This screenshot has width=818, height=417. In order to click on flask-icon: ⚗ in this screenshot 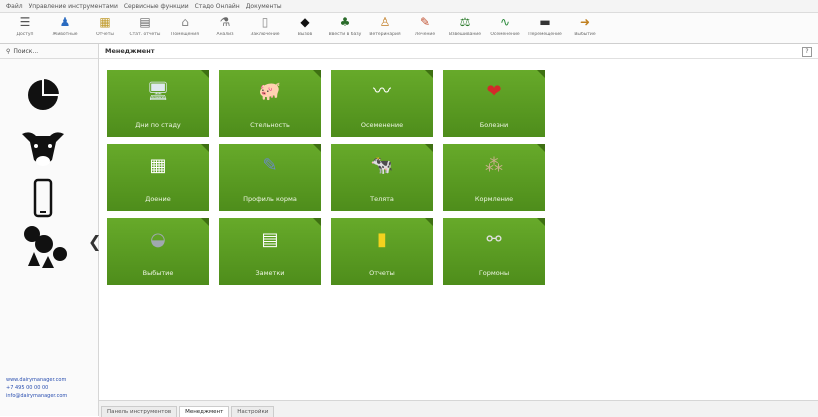, I will do `click(225, 22)`.